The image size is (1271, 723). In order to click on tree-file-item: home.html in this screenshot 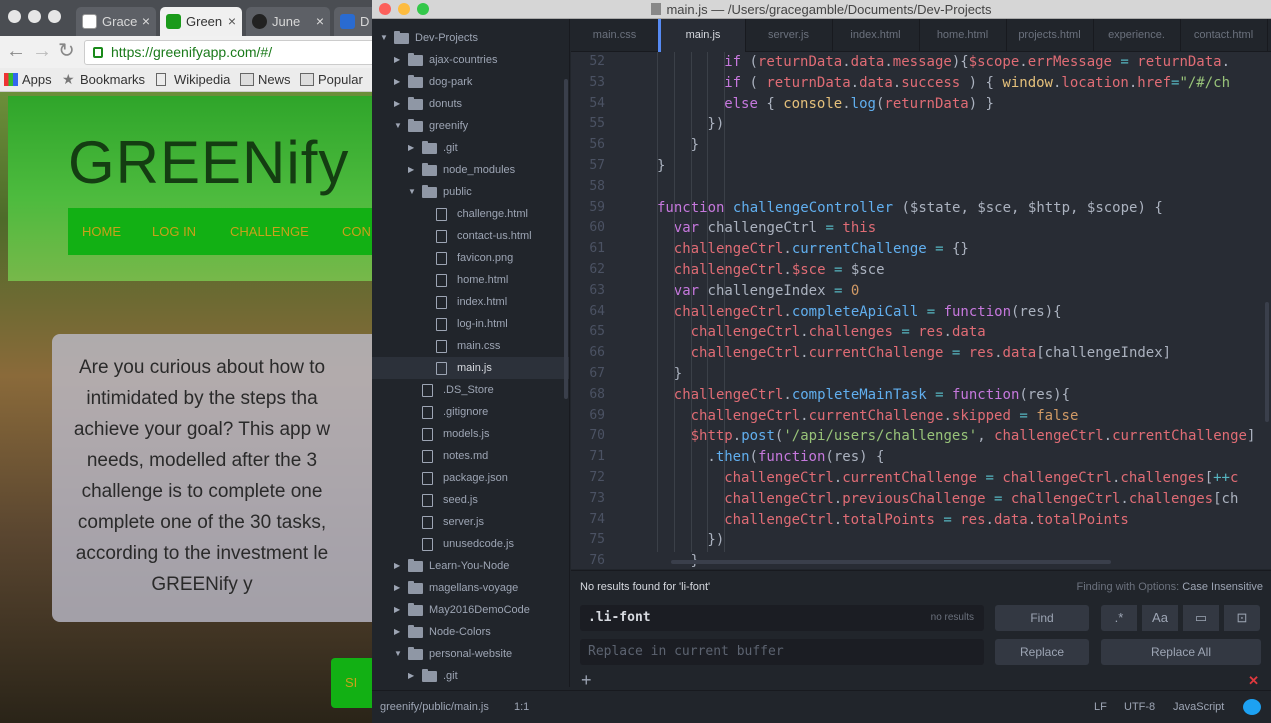, I will do `click(470, 280)`.